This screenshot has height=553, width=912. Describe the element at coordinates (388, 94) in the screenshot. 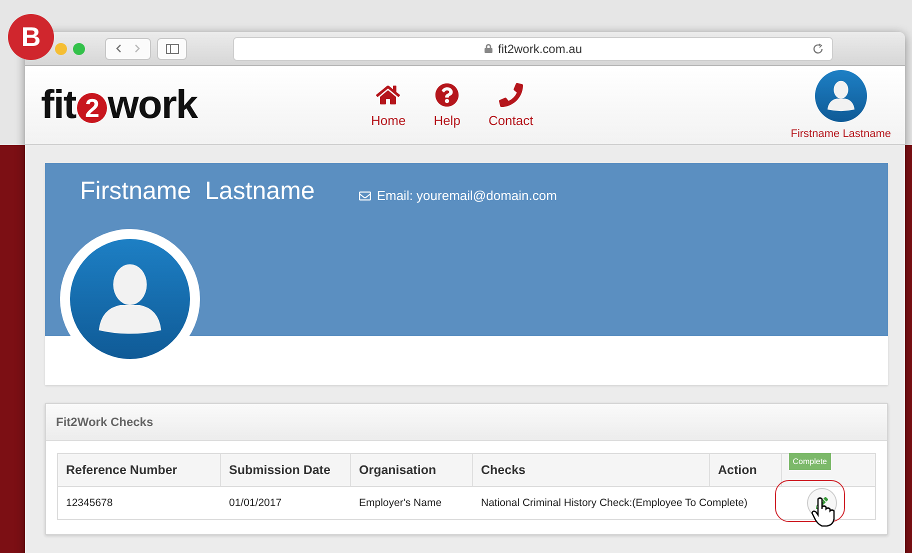

I see `home-icon` at that location.